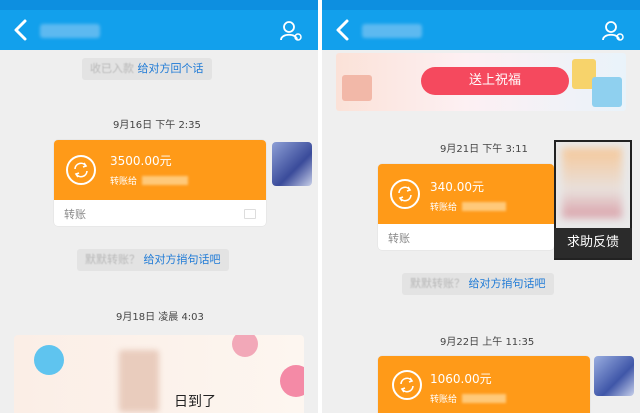 Image resolution: width=640 pixels, height=413 pixels. What do you see at coordinates (484, 149) in the screenshot?
I see `timestamp: 9月21日 下午 3:11` at bounding box center [484, 149].